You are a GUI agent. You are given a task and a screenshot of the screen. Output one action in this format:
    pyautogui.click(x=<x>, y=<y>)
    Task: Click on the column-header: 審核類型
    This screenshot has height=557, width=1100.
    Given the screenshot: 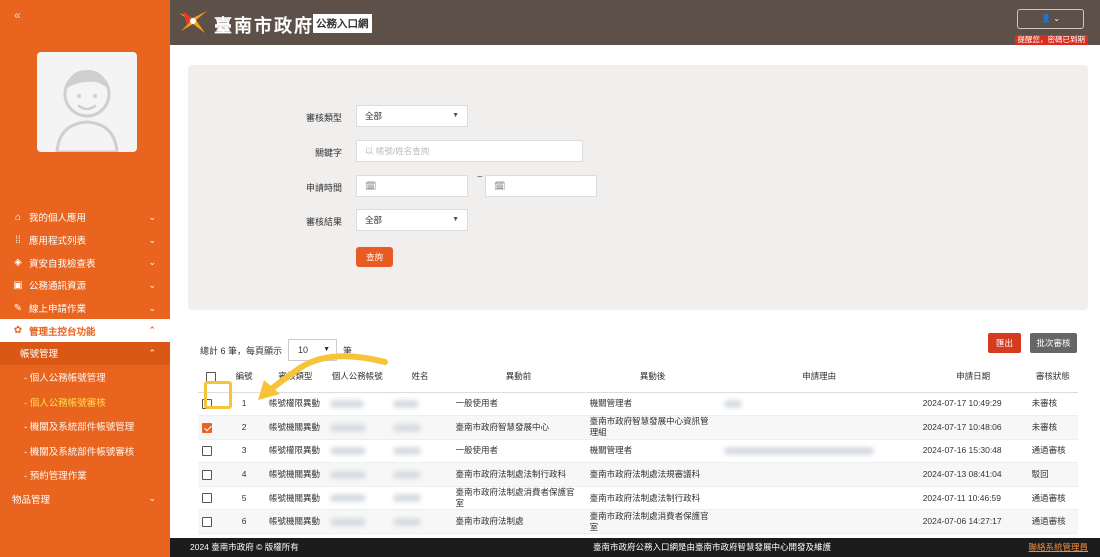 What is the action you would take?
    pyautogui.click(x=295, y=377)
    